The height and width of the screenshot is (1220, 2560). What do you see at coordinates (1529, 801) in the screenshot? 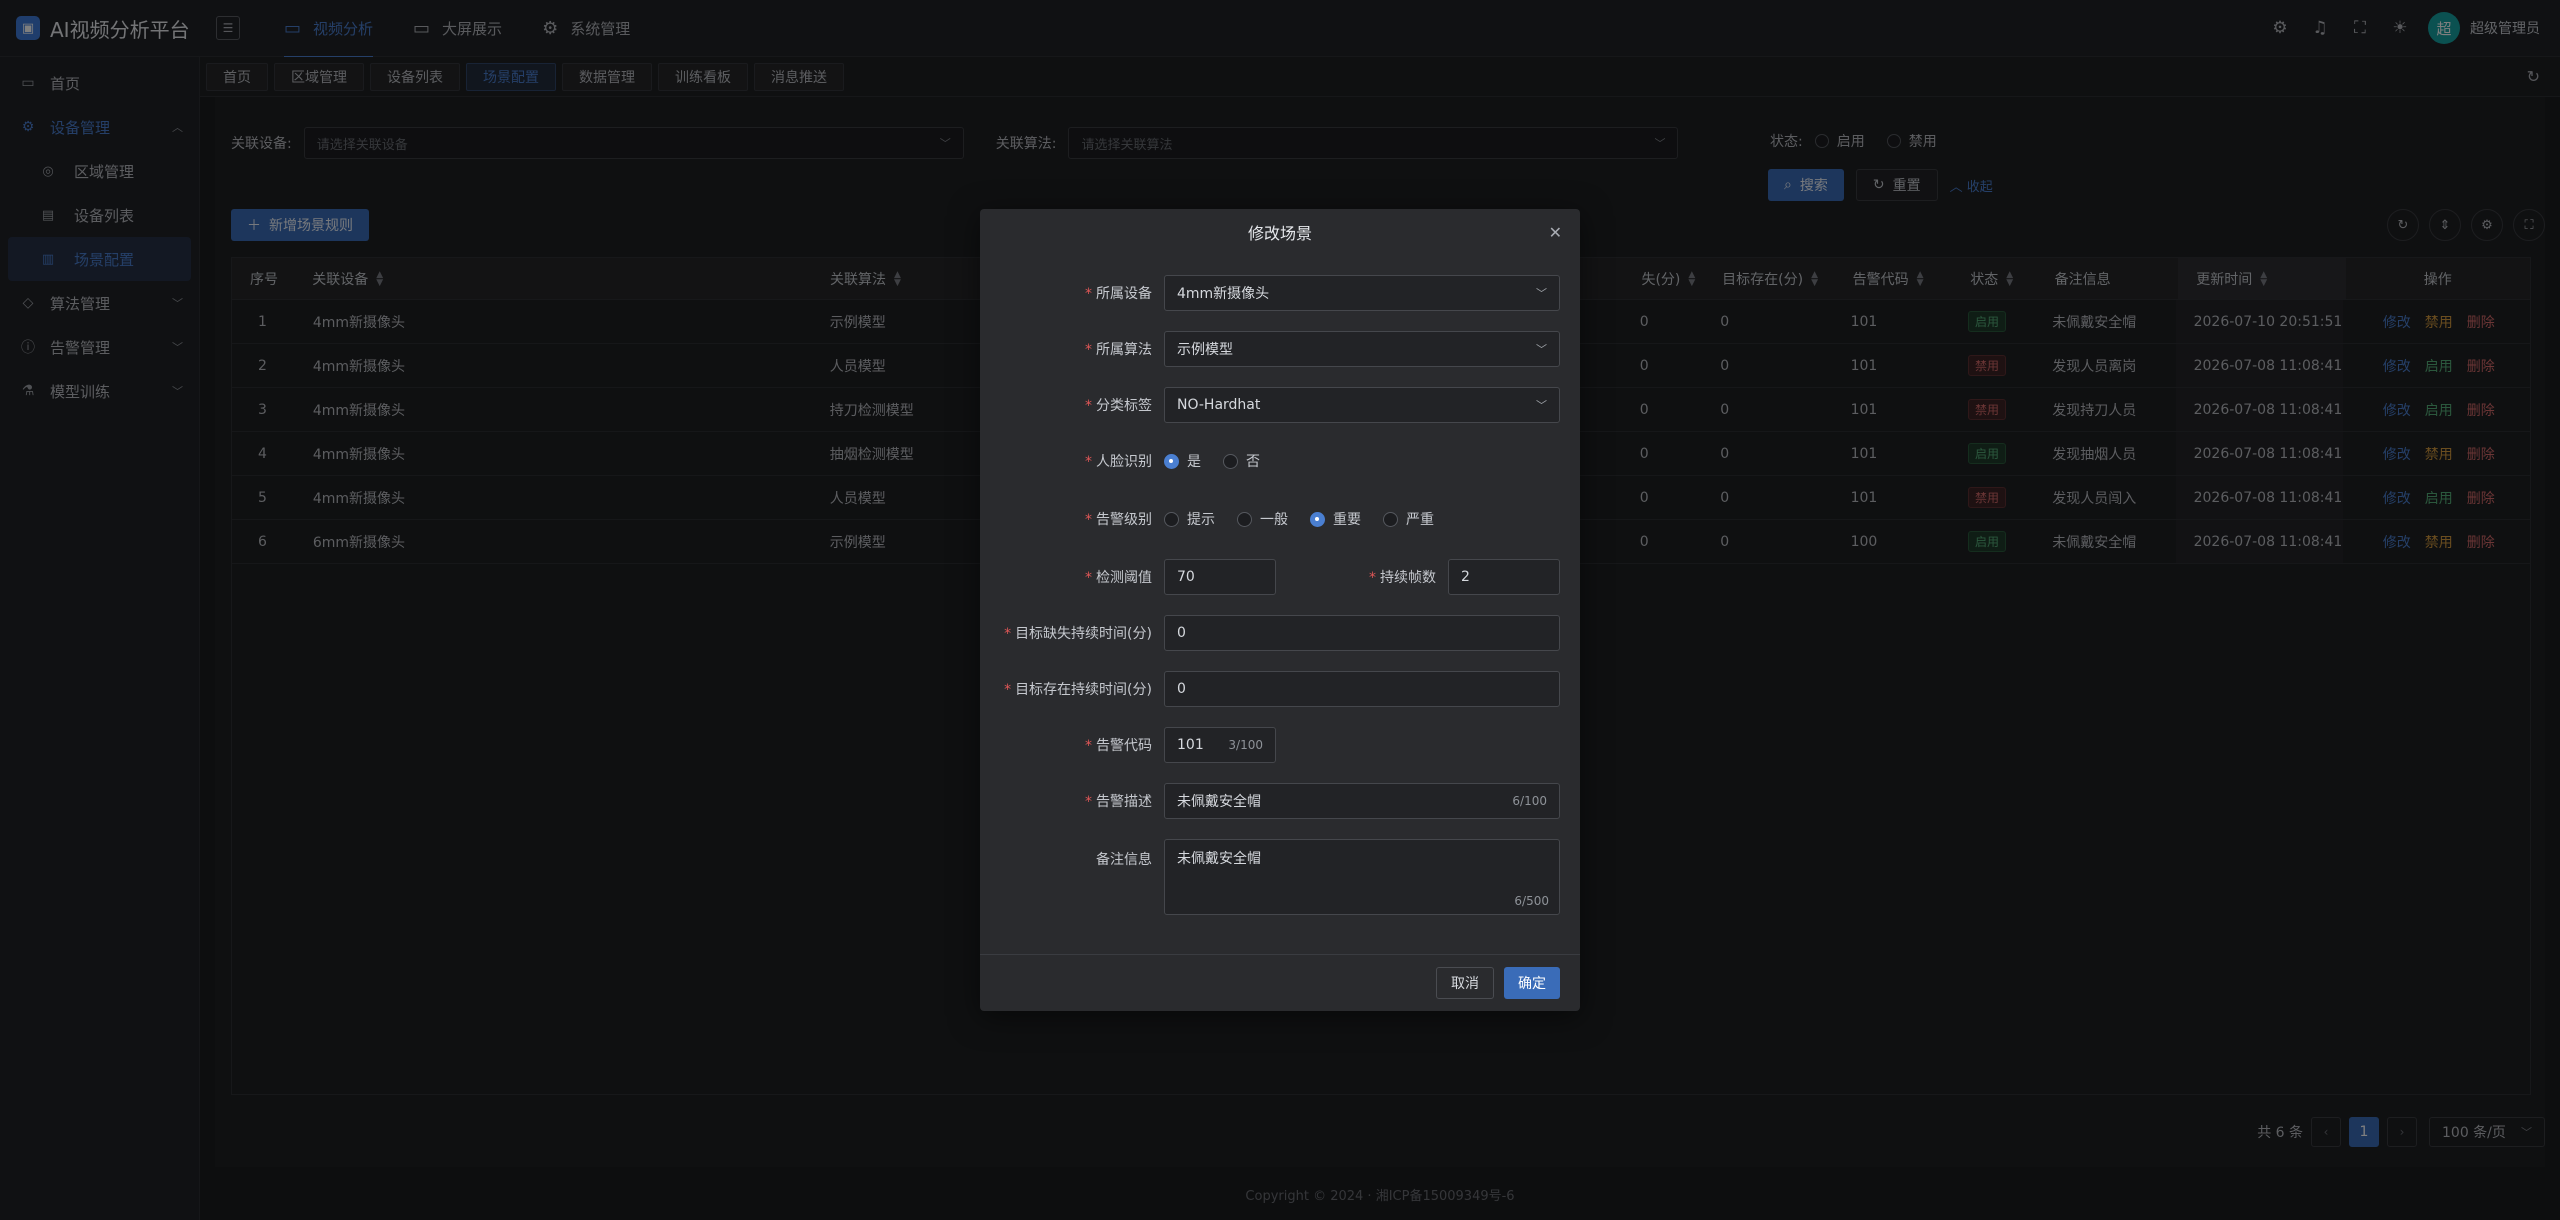
I see `char-counter: 6/100` at bounding box center [1529, 801].